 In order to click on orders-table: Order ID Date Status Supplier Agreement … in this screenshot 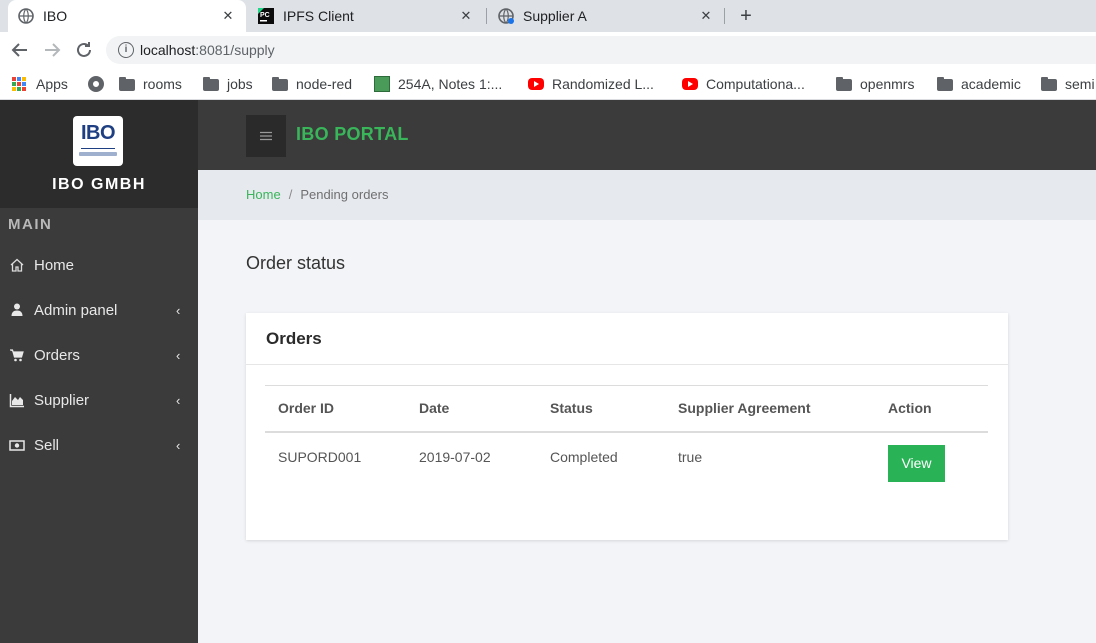, I will do `click(626, 438)`.